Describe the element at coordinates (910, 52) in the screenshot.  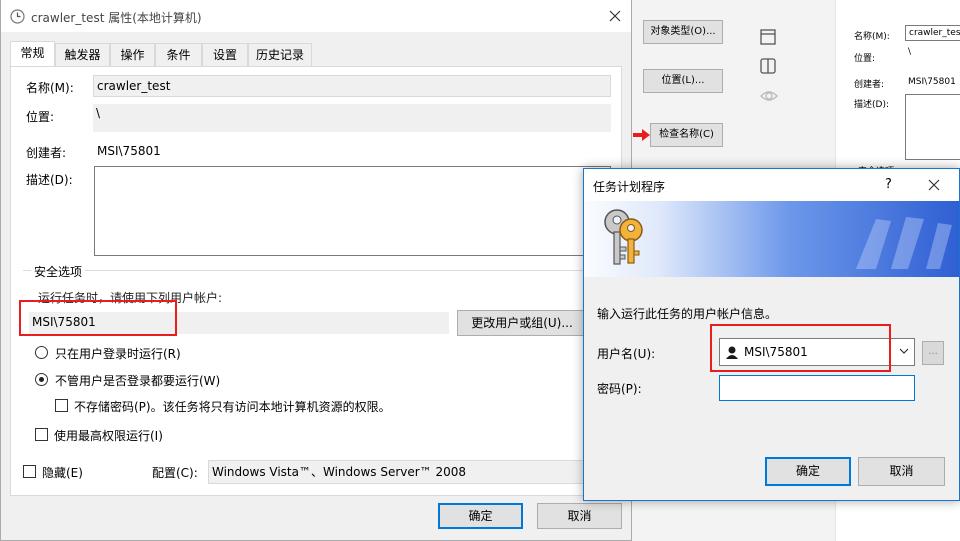
I see `bg-location-value: \` at that location.